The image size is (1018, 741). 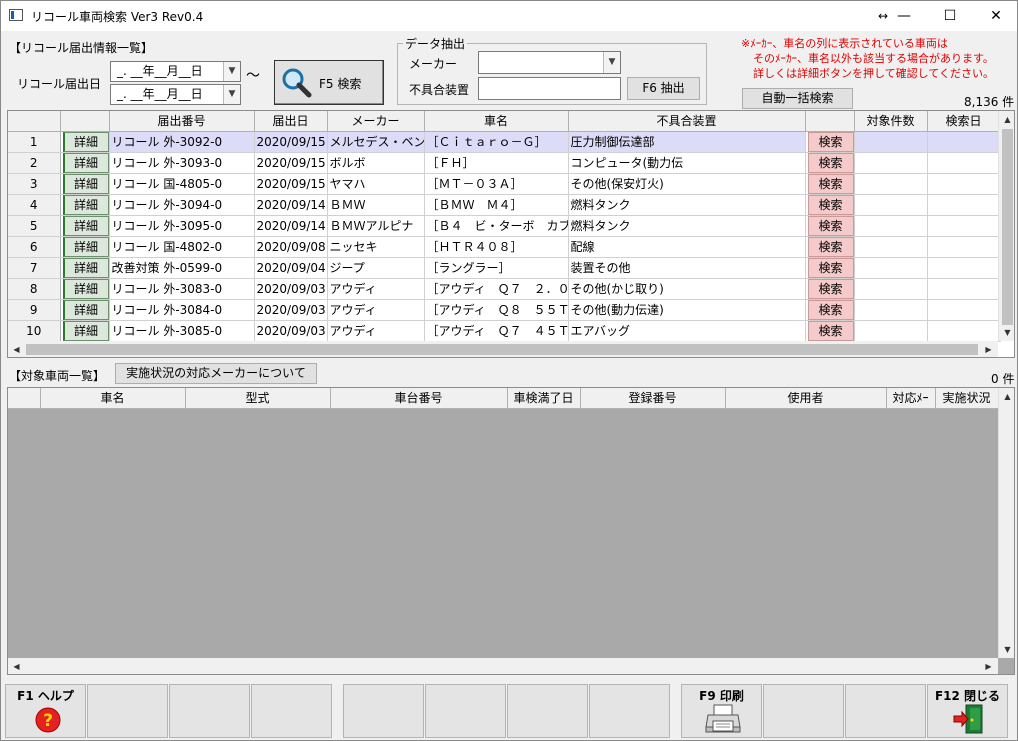 I want to click on f12-close-button: F12 閉じる, so click(x=967, y=711).